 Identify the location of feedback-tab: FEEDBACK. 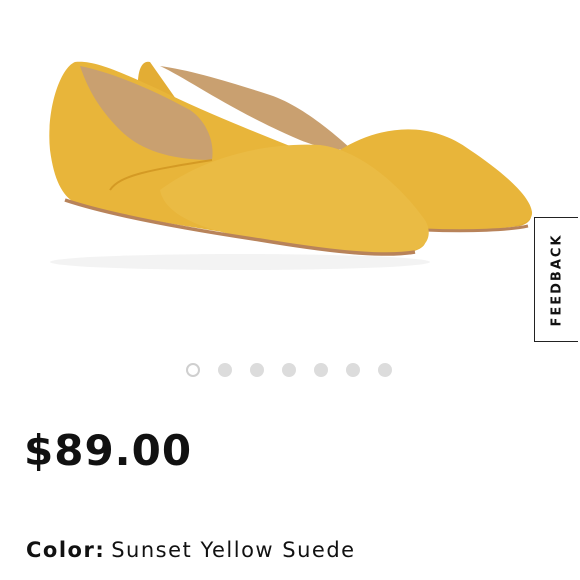
(556, 279).